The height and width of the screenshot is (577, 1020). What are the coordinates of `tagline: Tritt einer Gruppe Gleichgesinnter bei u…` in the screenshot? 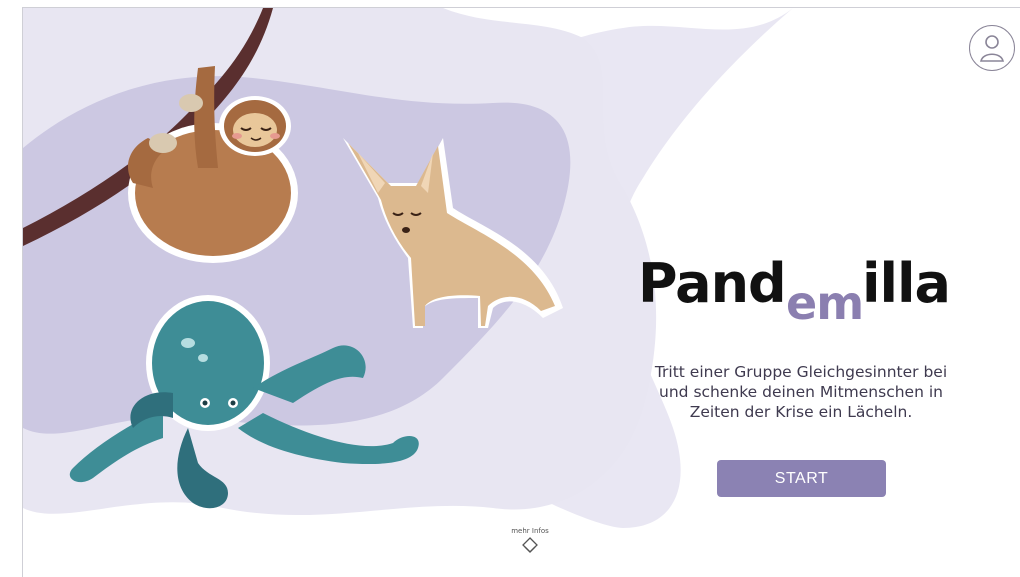 It's located at (801, 392).